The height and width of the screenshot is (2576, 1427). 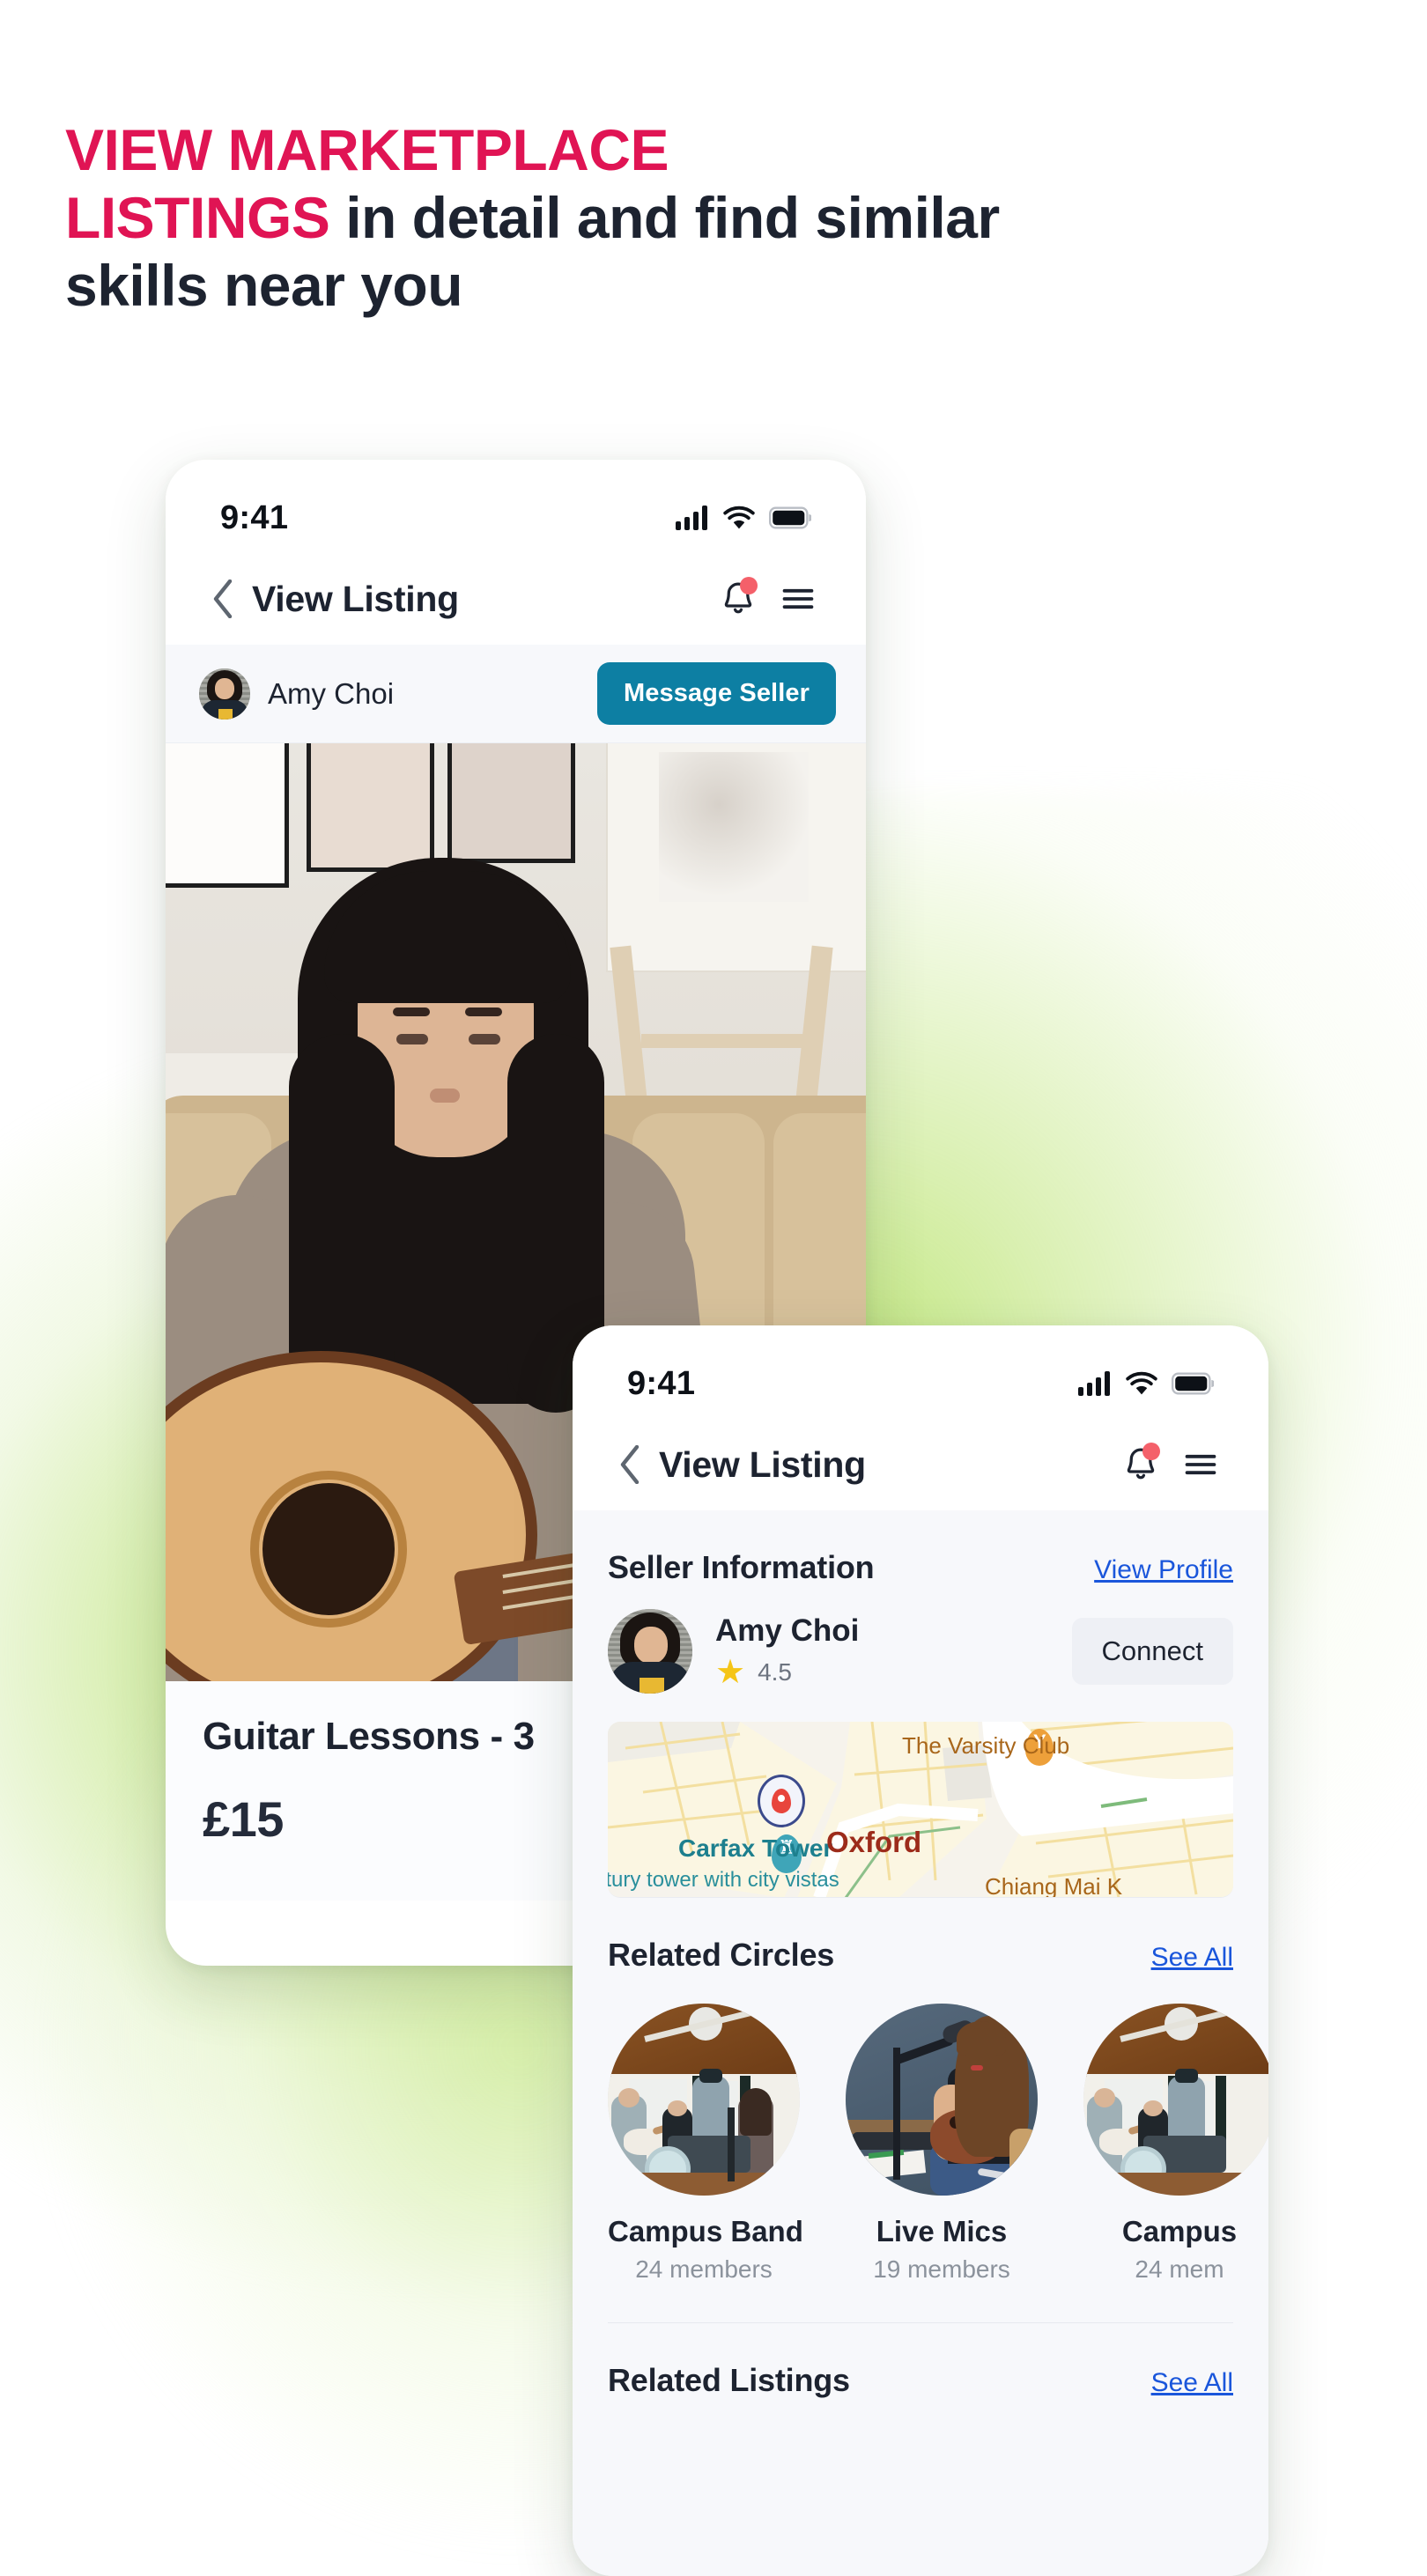 I want to click on map-label-chiang-mai: Chiang Mai K, so click(x=1054, y=1885).